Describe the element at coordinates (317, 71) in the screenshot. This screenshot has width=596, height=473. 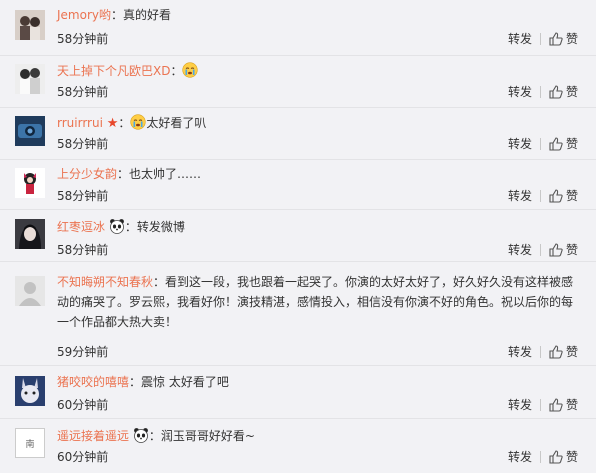
I see `comment-line: 天上掉下个凡欧巴XD：` at that location.